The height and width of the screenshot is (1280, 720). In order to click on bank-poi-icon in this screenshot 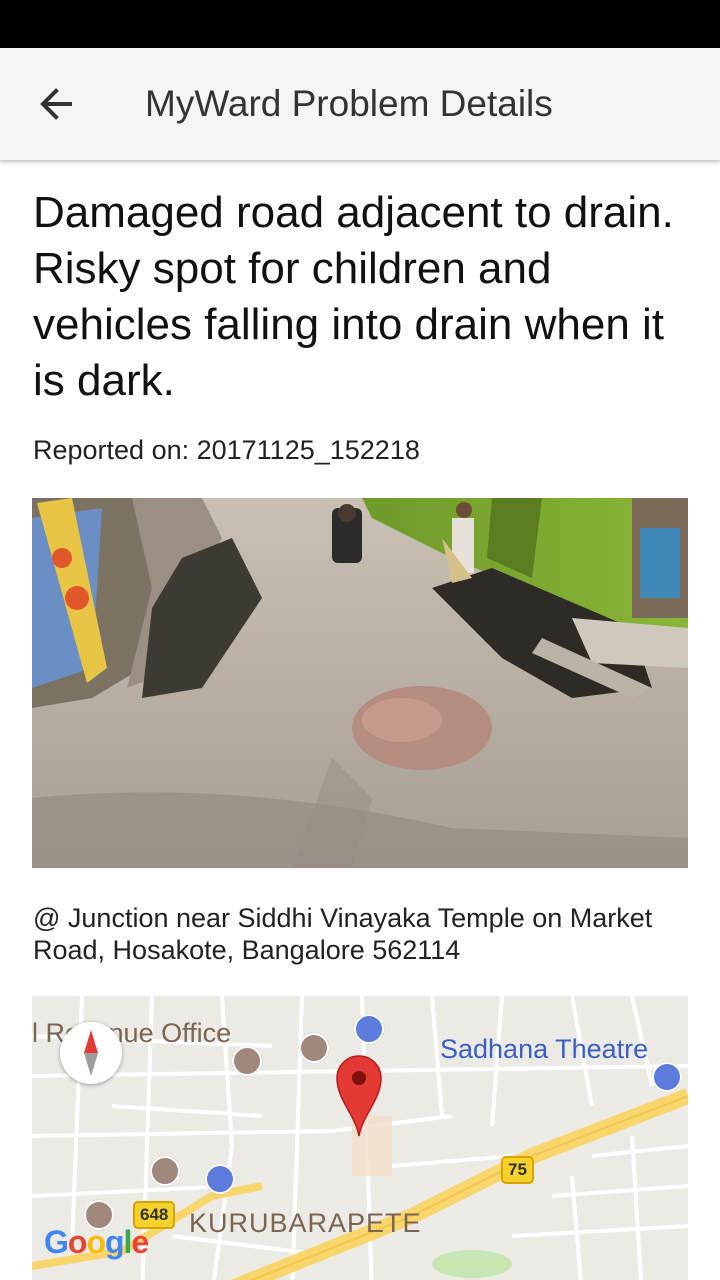, I will do `click(165, 1171)`.